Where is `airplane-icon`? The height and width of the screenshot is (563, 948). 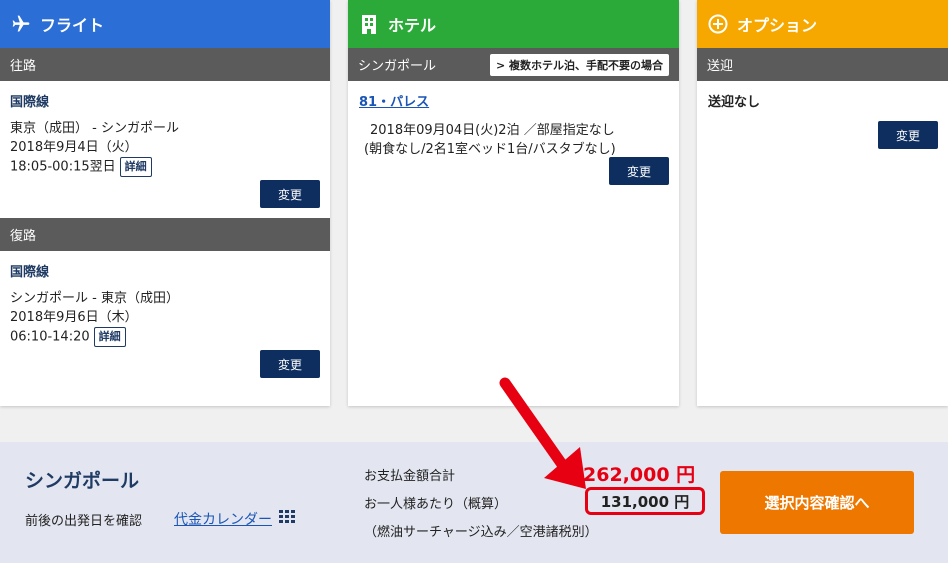
airplane-icon is located at coordinates (21, 24).